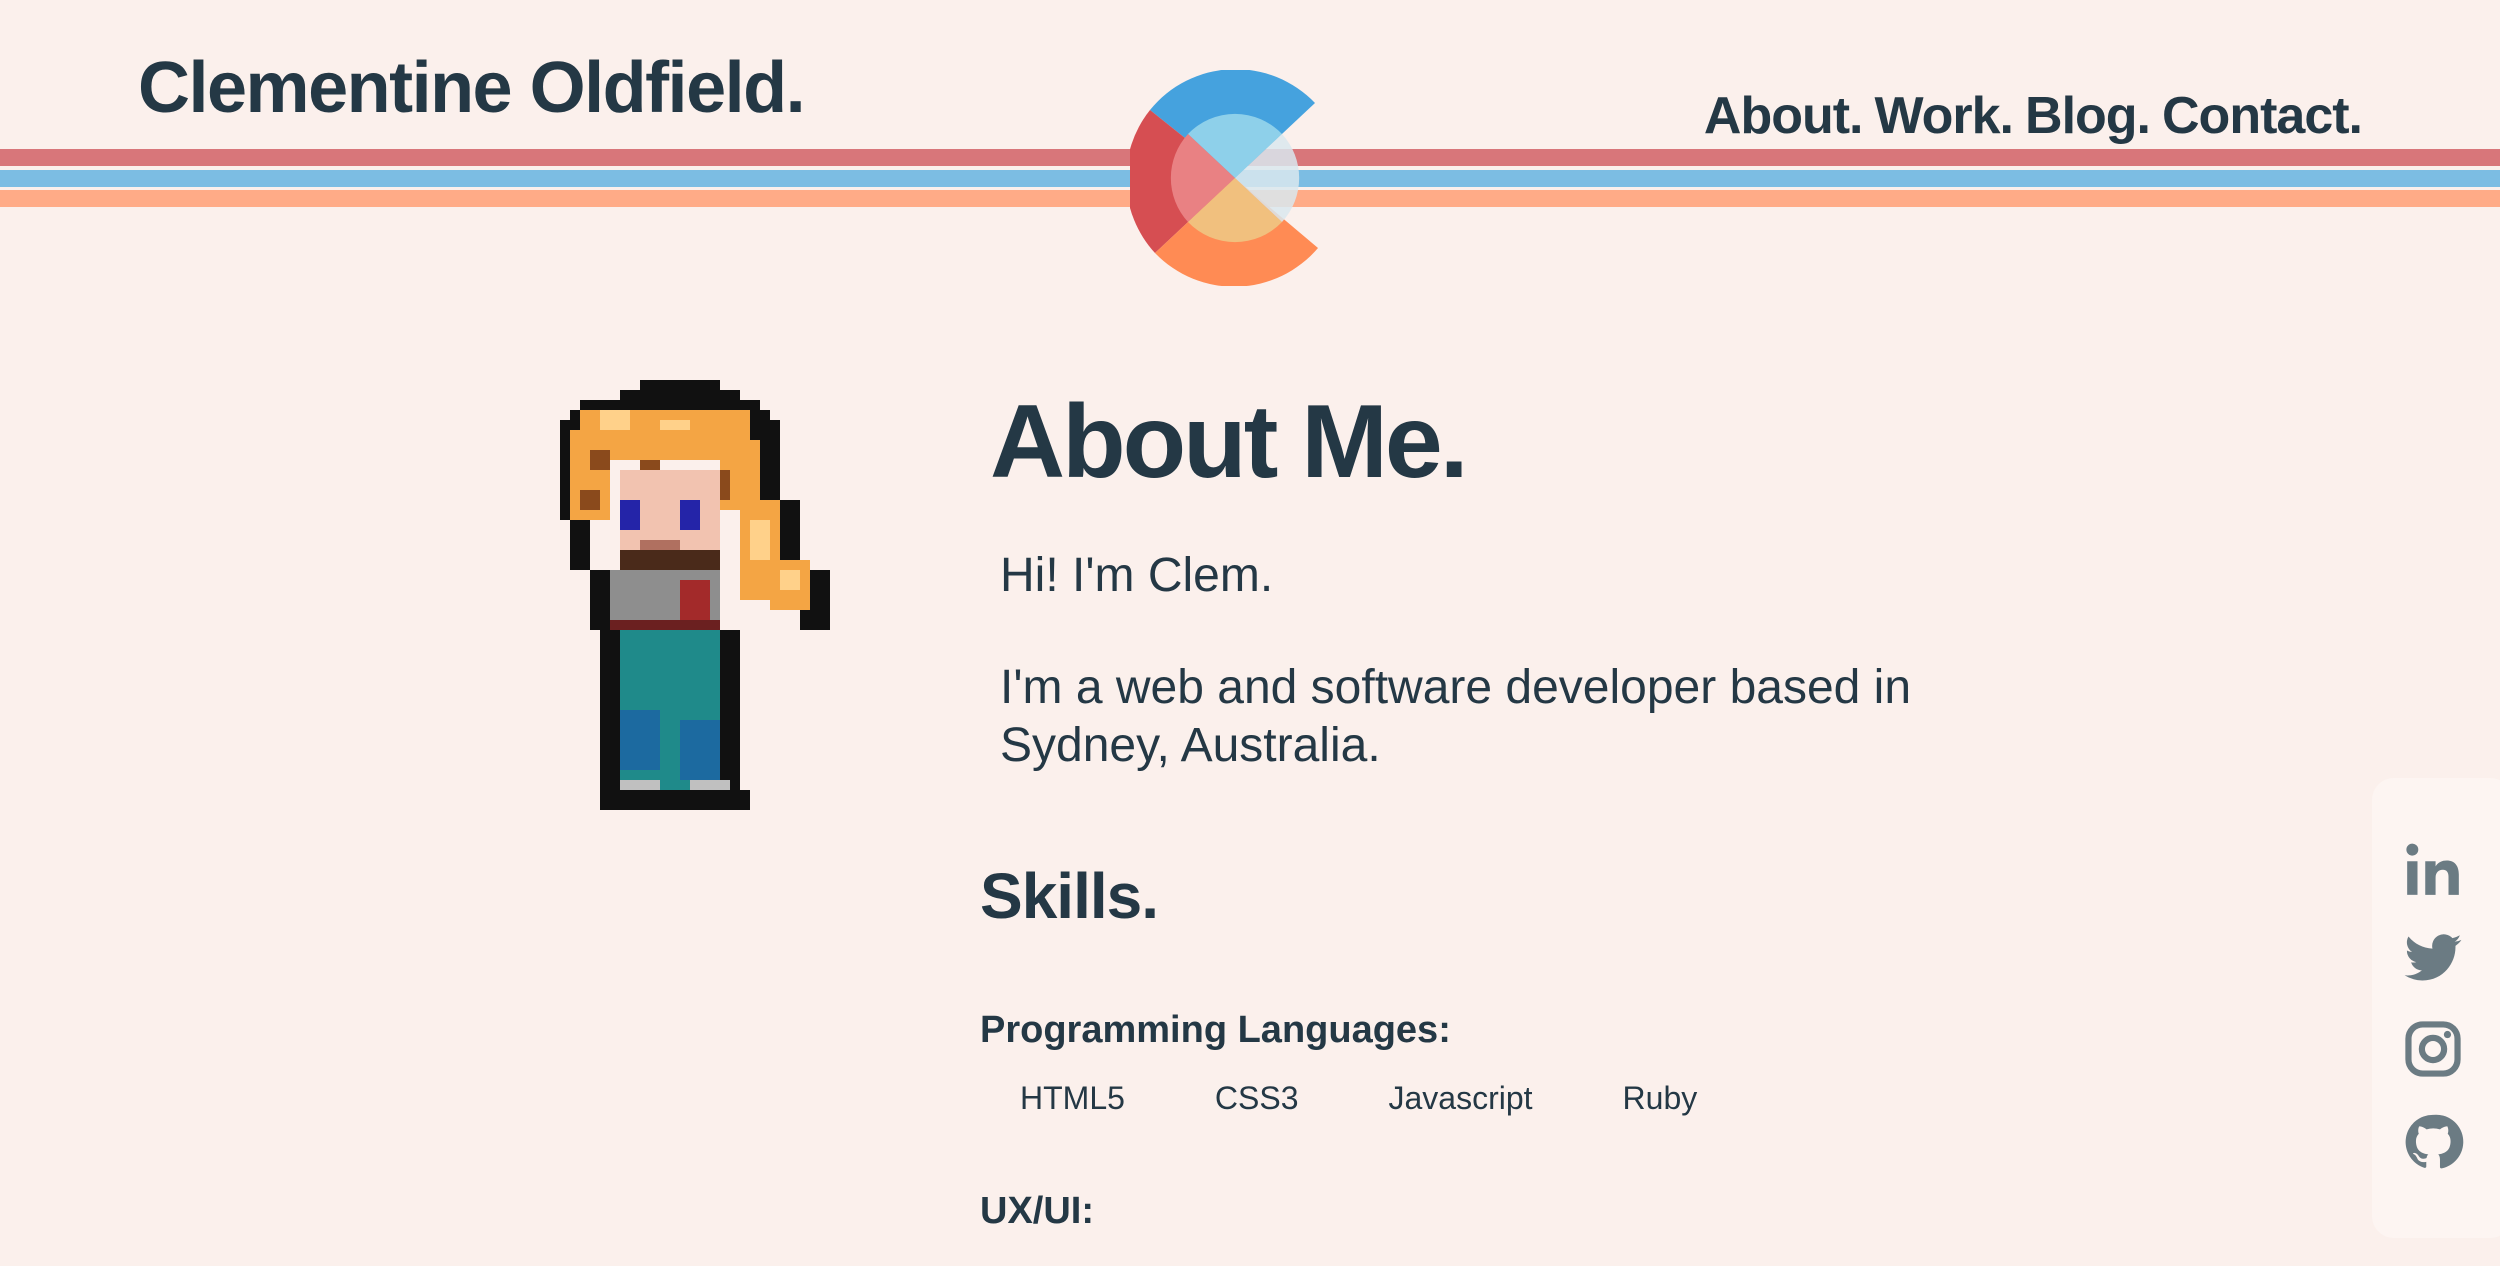 Image resolution: width=2500 pixels, height=1266 pixels. Describe the element at coordinates (2433, 1049) in the screenshot. I see `instagram-icon` at that location.